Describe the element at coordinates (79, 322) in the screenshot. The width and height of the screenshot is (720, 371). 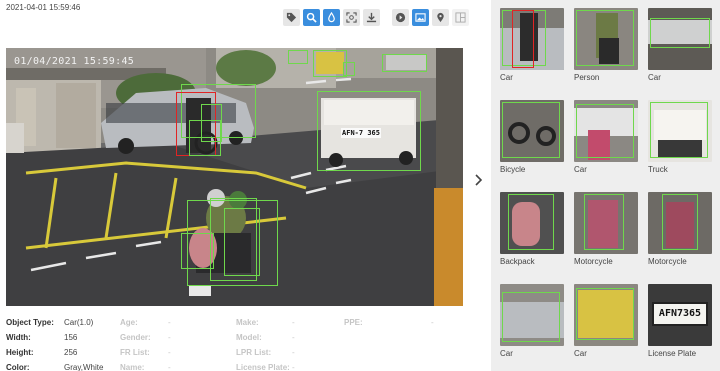
I see `object-type-value: Car(1.0)` at that location.